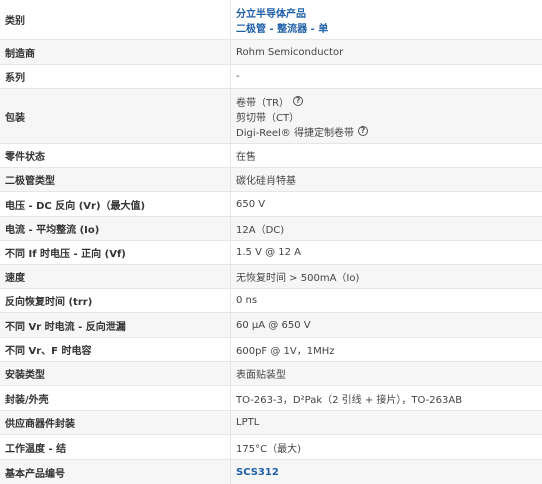 The image size is (542, 484). What do you see at coordinates (386, 422) in the screenshot?
I see `row-value: LPTL` at bounding box center [386, 422].